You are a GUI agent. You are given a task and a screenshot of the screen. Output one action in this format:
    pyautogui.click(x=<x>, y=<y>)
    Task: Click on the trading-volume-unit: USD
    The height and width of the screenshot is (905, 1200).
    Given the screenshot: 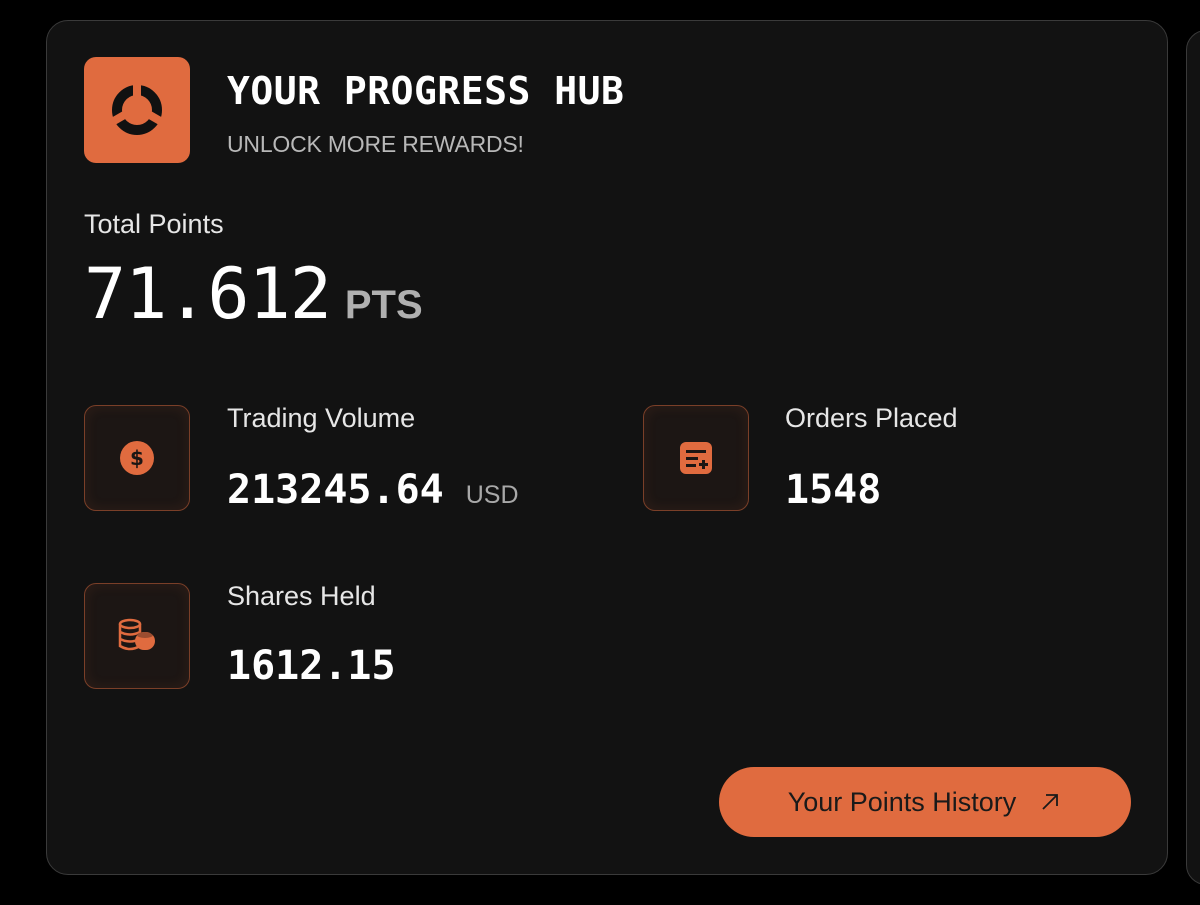 What is the action you would take?
    pyautogui.click(x=492, y=495)
    